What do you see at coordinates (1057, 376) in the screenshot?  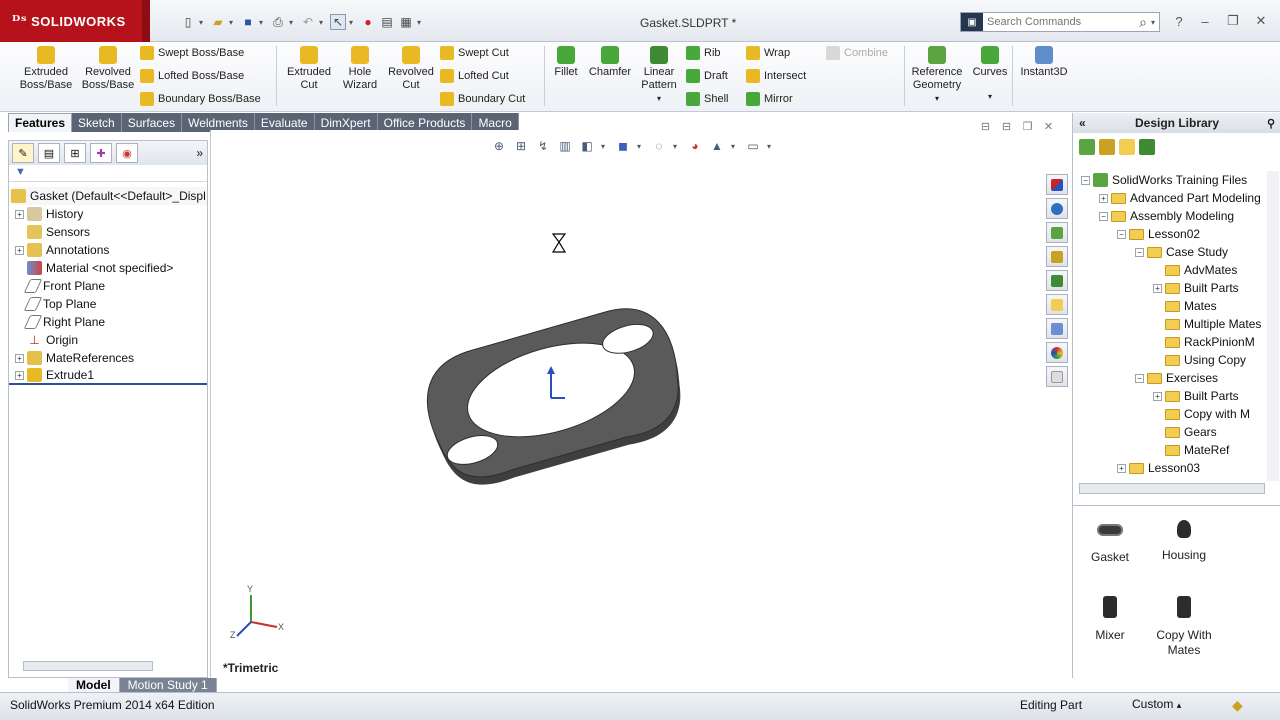 I see `custom-properties-tab` at bounding box center [1057, 376].